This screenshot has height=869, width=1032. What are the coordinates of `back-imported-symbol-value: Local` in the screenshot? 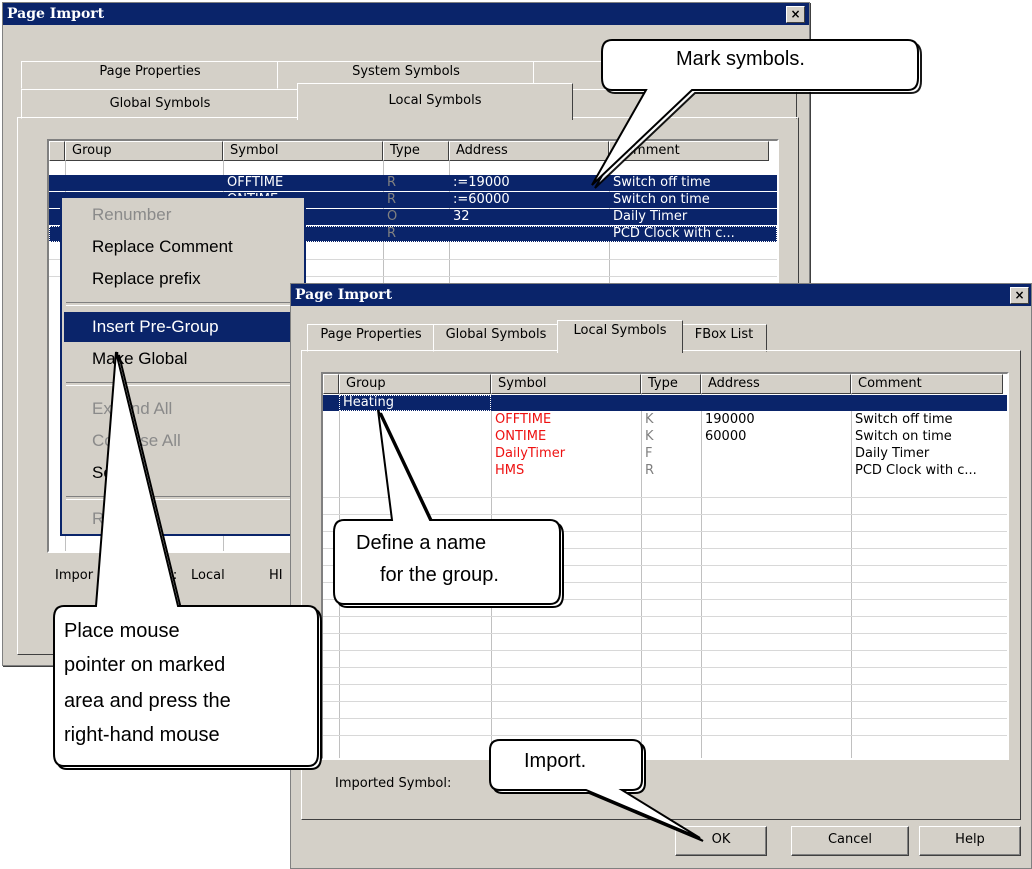 It's located at (208, 575).